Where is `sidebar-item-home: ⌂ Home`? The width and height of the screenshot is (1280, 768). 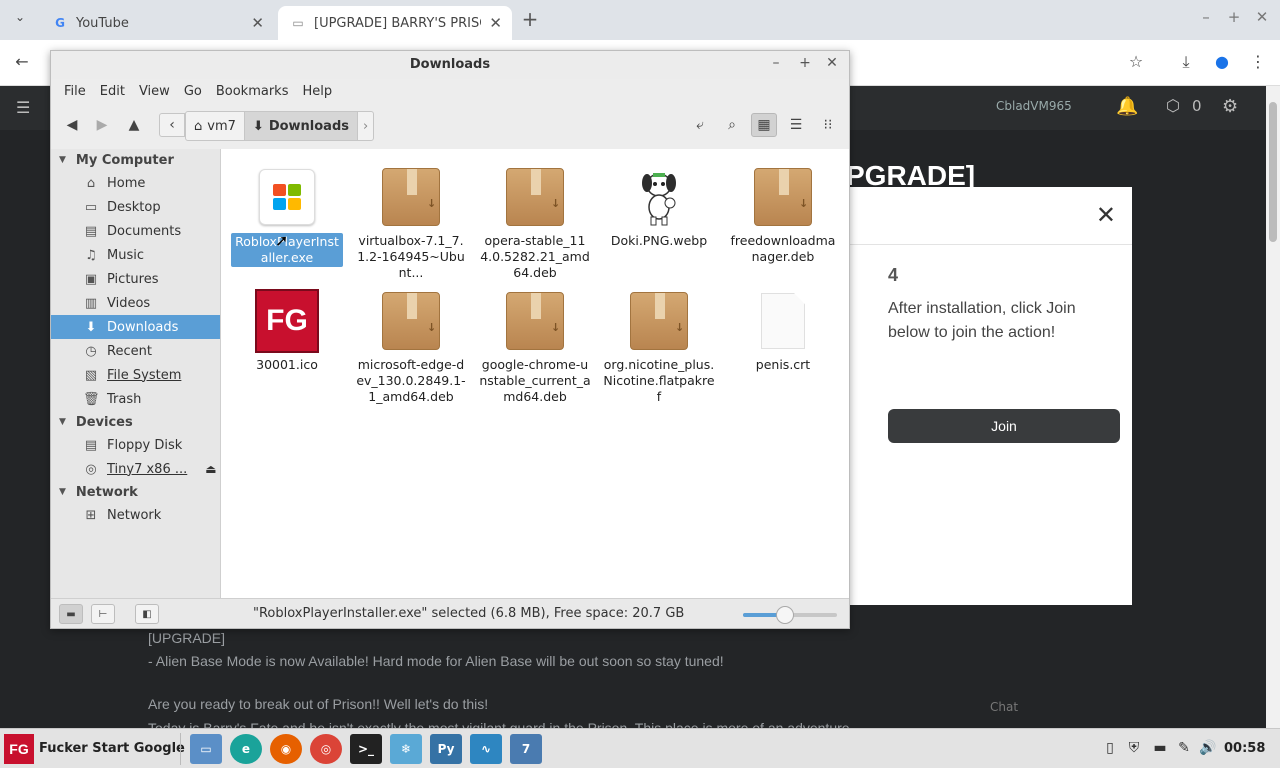
sidebar-item-home: ⌂ Home is located at coordinates (135, 183).